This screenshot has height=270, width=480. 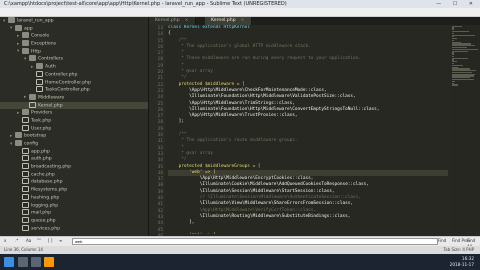 I want to click on sidebar-item: app.php, so click(x=74, y=151).